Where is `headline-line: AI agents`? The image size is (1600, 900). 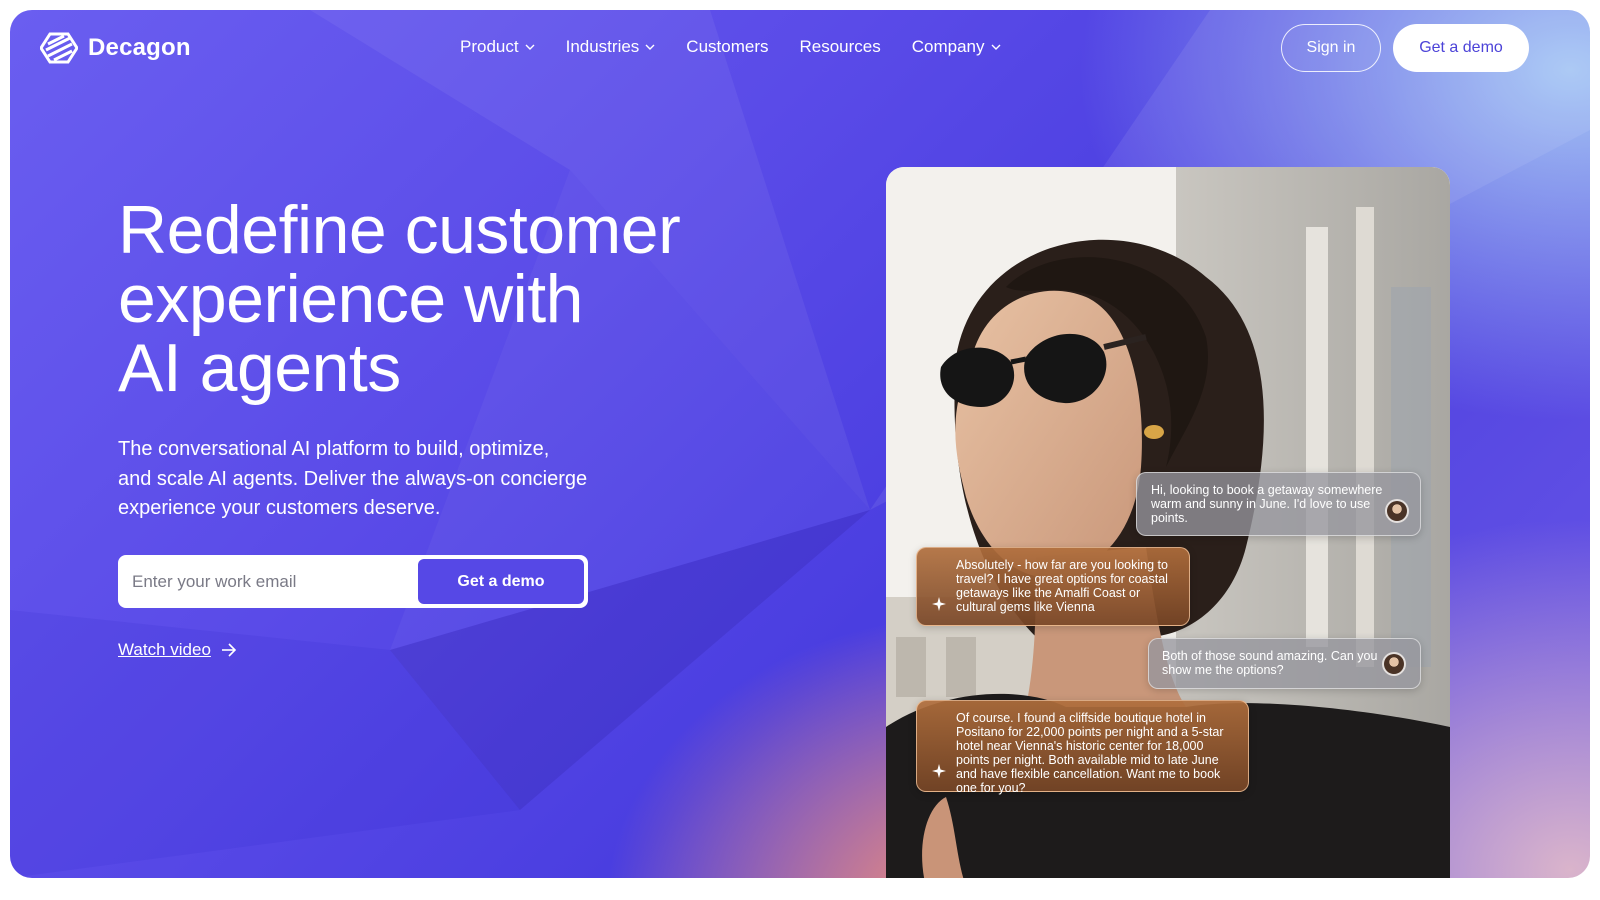
headline-line: AI agents is located at coordinates (259, 368).